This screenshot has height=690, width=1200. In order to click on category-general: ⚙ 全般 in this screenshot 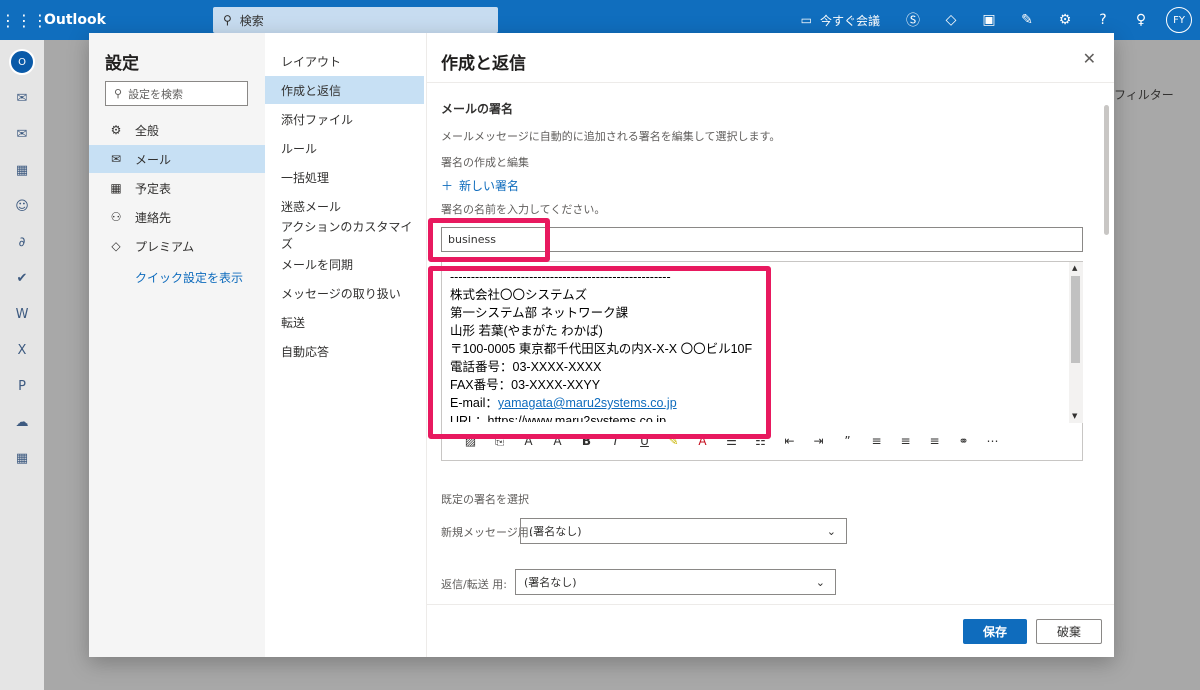, I will do `click(177, 130)`.